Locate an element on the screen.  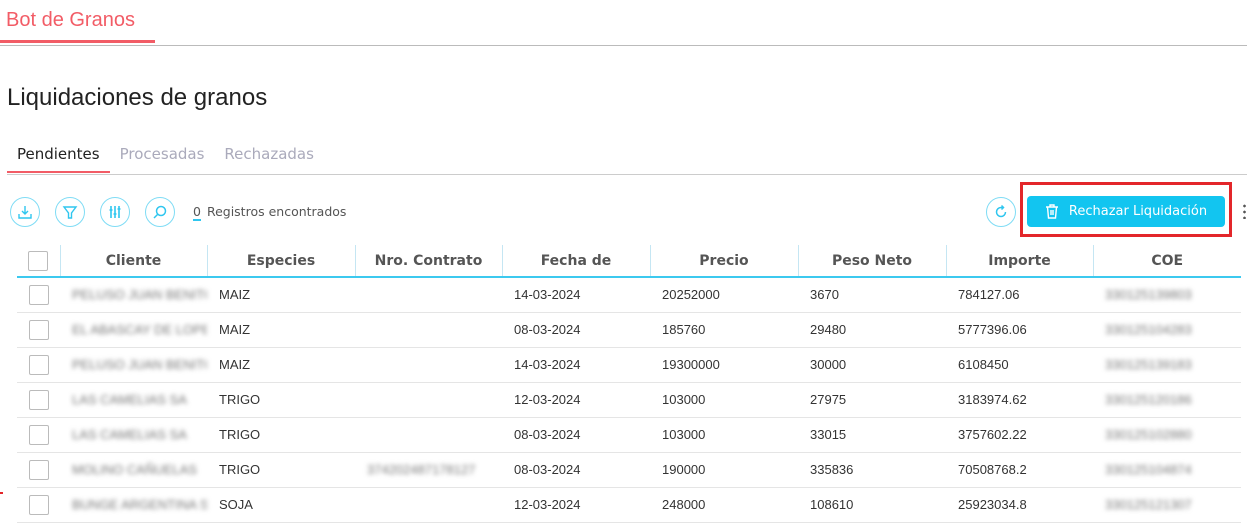
search-button is located at coordinates (160, 212).